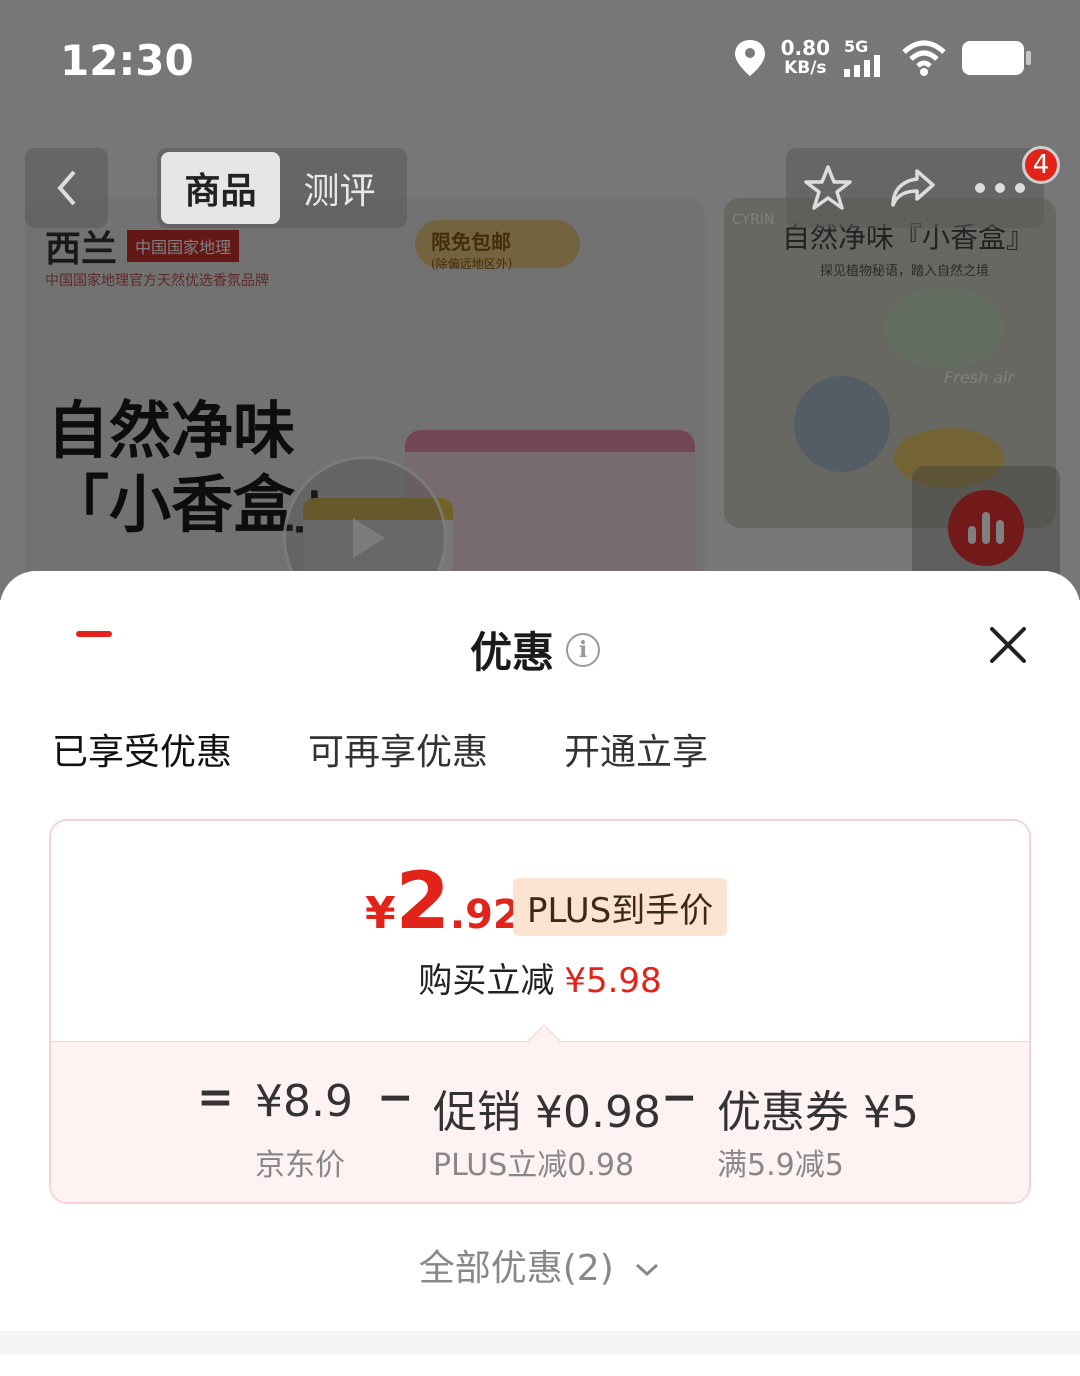  I want to click on savings-row: 购买立减 ¥5.98, so click(540, 977).